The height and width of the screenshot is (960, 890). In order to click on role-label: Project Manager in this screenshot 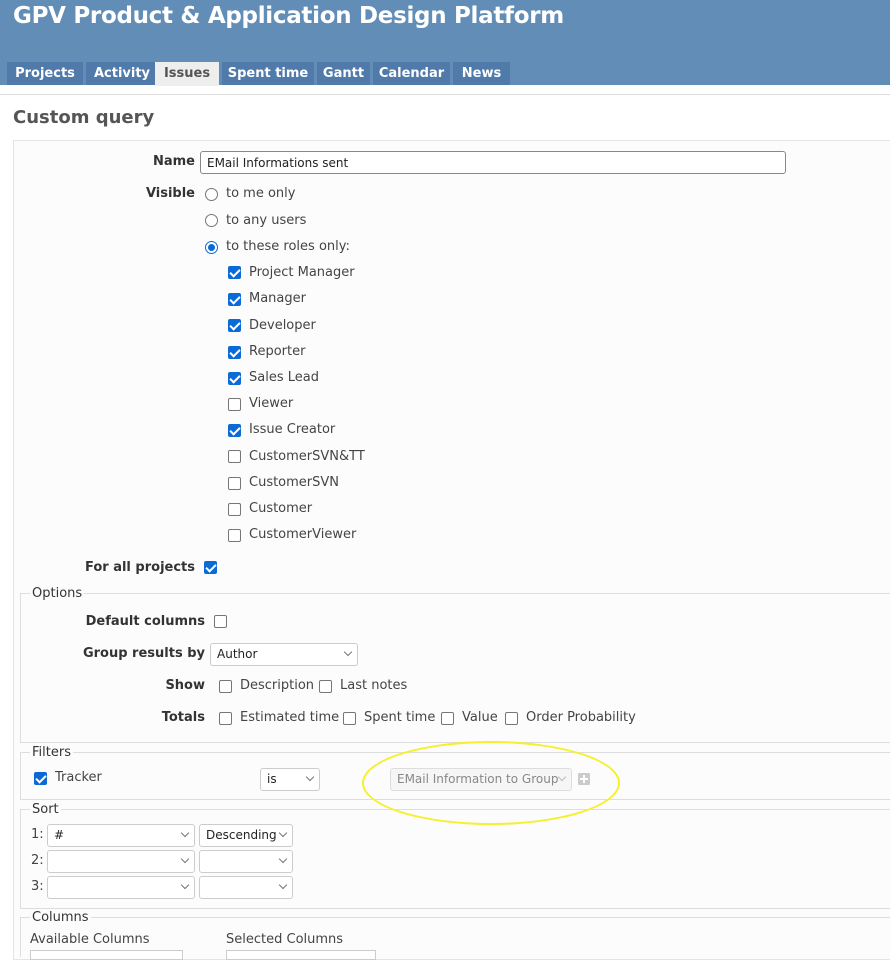, I will do `click(302, 272)`.